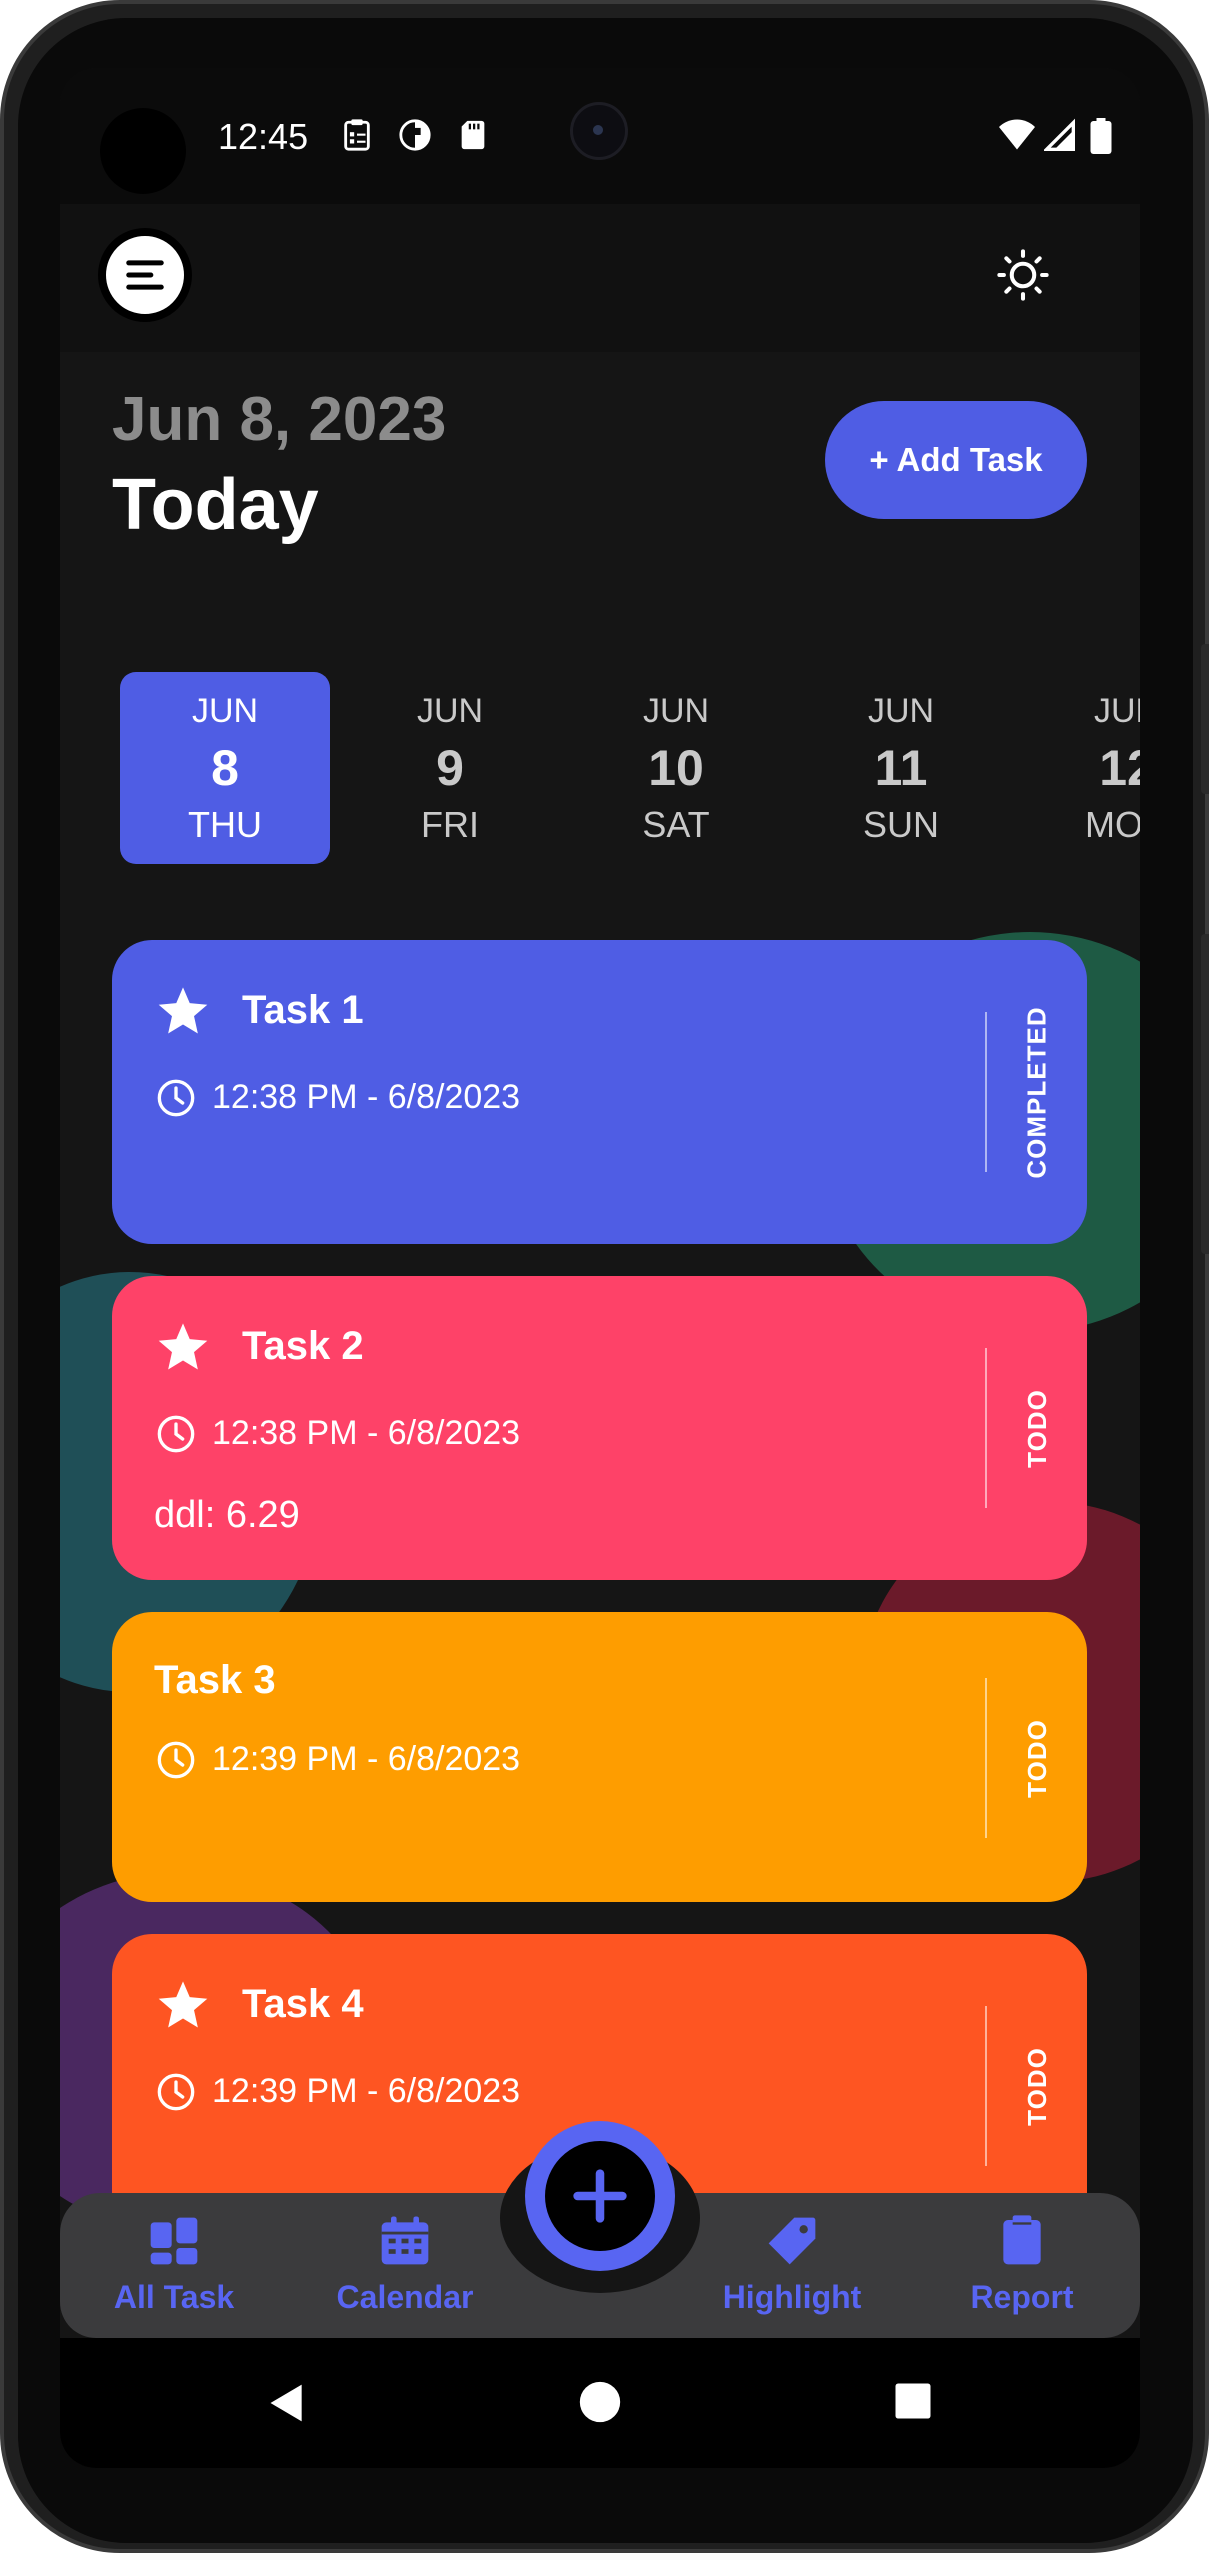 The width and height of the screenshot is (1209, 2553). What do you see at coordinates (405, 2240) in the screenshot?
I see `calendar-icon` at bounding box center [405, 2240].